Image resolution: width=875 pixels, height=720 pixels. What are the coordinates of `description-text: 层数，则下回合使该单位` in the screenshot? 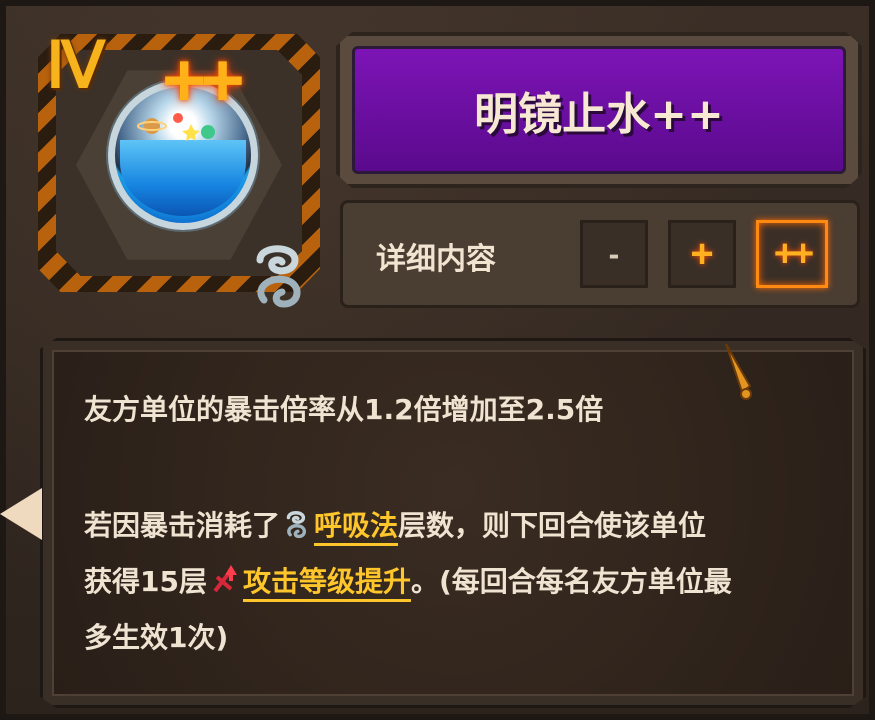 It's located at (552, 525).